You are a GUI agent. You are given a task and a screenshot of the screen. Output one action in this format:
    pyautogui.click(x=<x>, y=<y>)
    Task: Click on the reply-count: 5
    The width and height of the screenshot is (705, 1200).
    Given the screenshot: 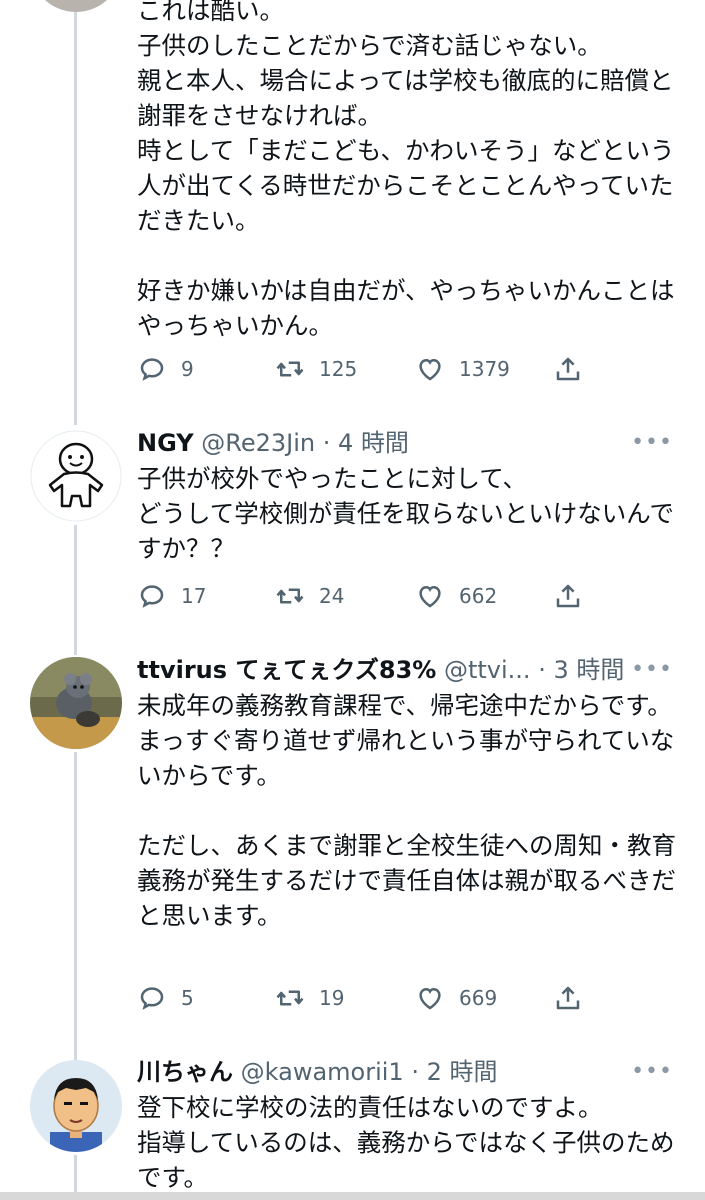 What is the action you would take?
    pyautogui.click(x=187, y=998)
    